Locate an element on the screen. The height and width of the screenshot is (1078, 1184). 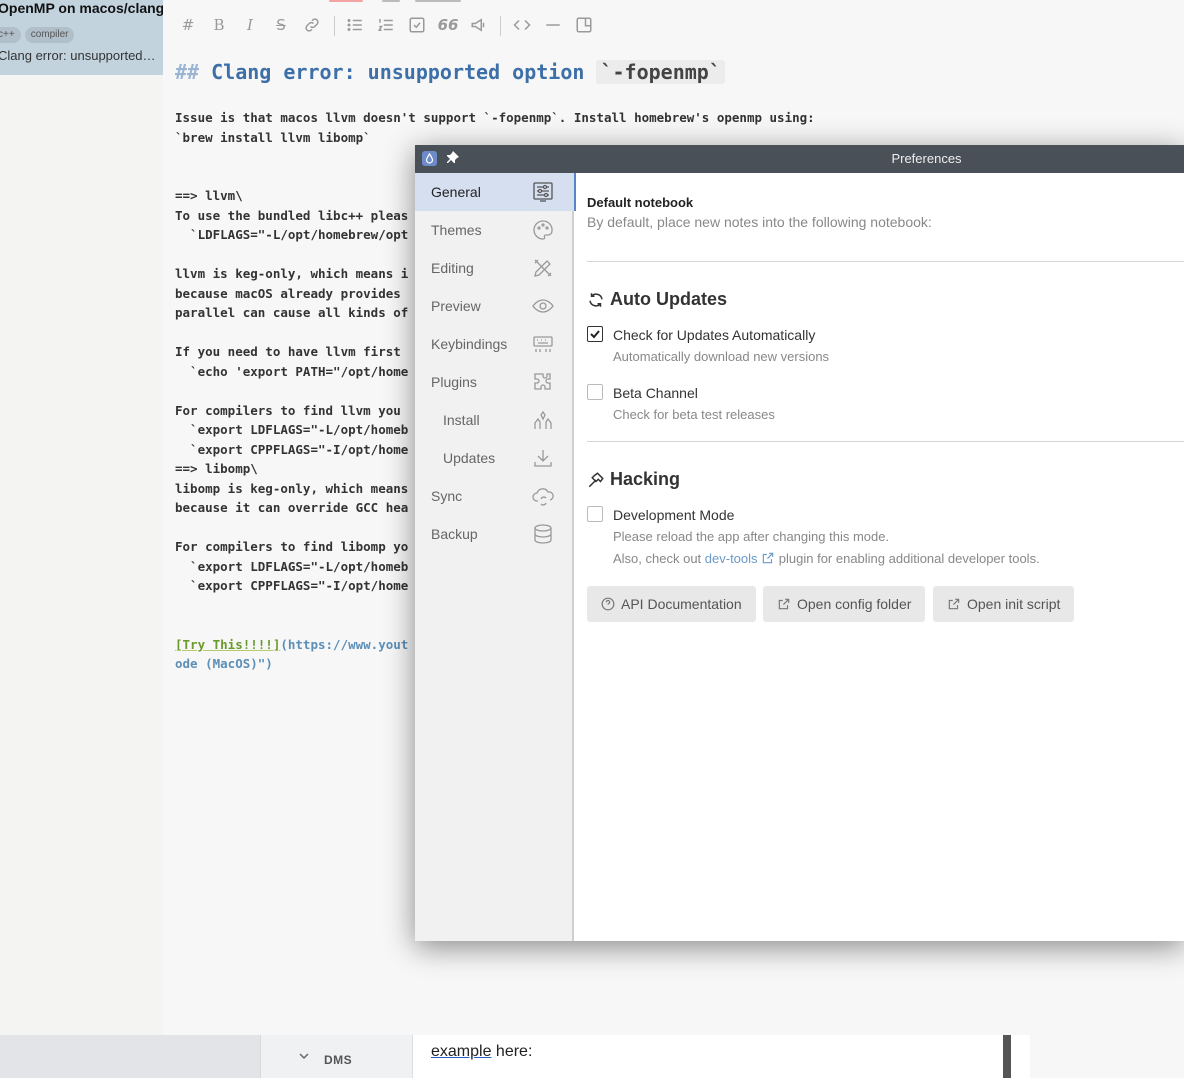
cloud-sync-icon is located at coordinates (543, 497).